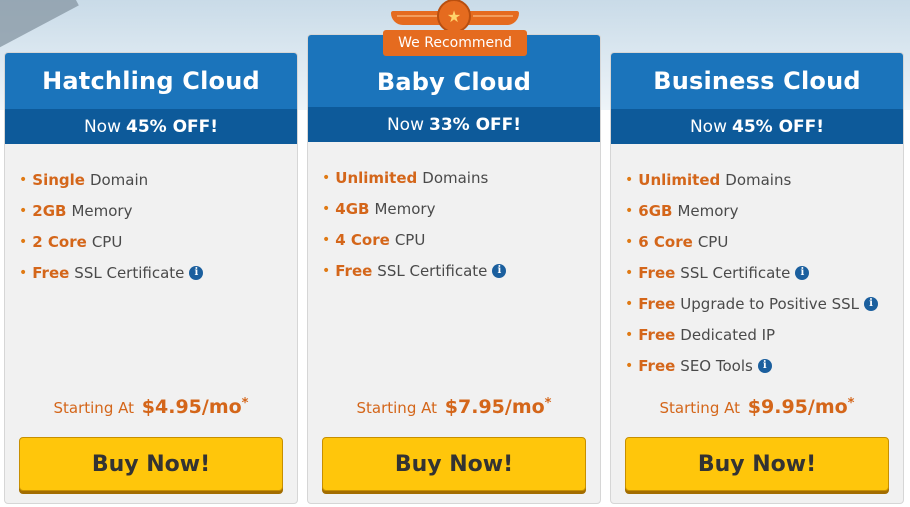 The width and height of the screenshot is (910, 507). I want to click on price-value: $4.95/mo, so click(191, 407).